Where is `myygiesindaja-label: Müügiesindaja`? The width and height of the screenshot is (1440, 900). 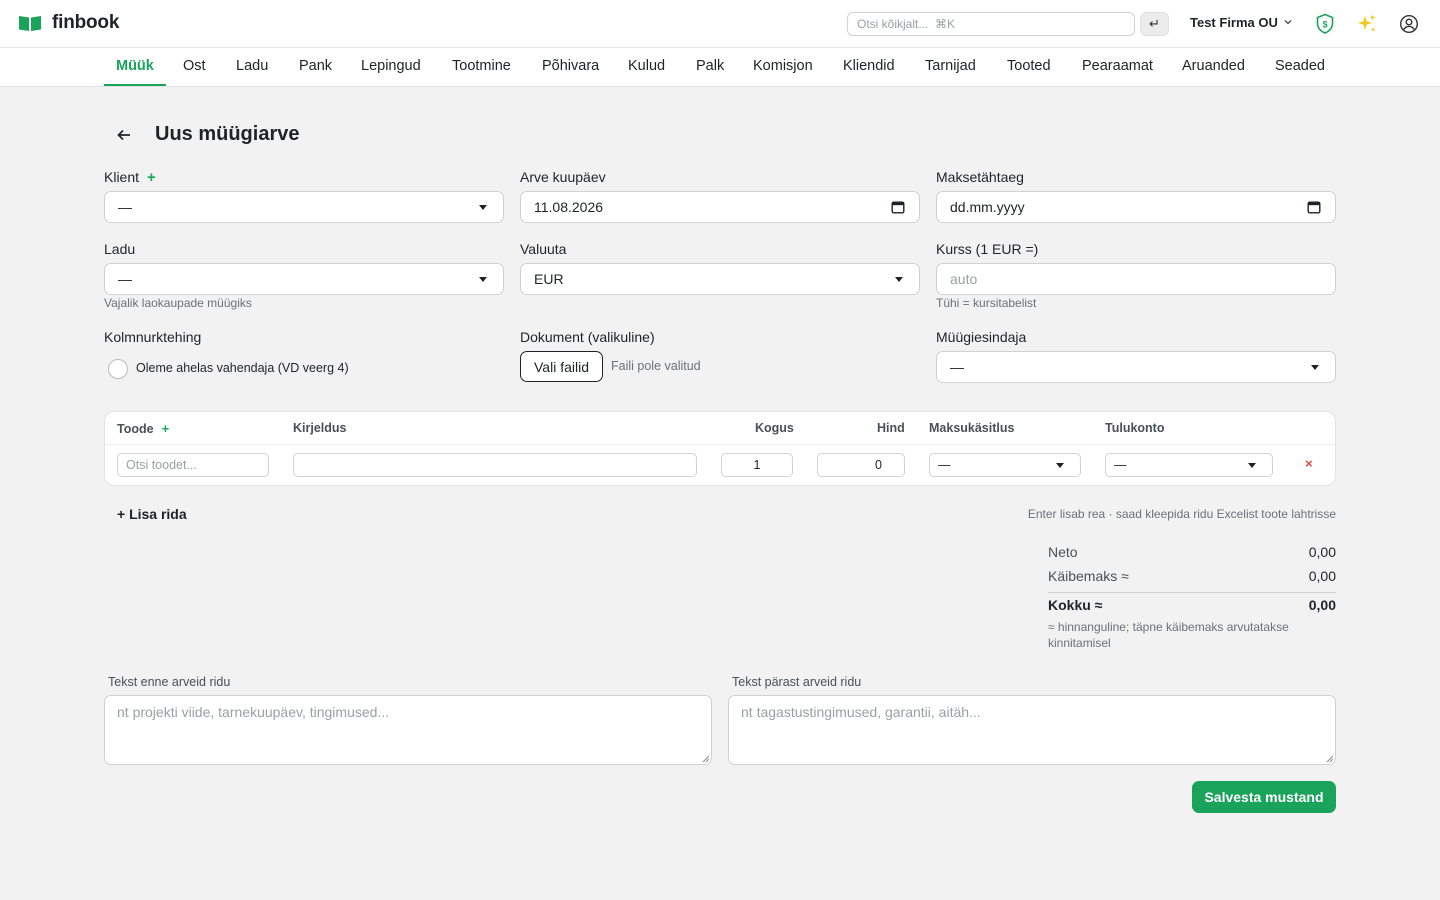
myygiesindaja-label: Müügiesindaja is located at coordinates (981, 337).